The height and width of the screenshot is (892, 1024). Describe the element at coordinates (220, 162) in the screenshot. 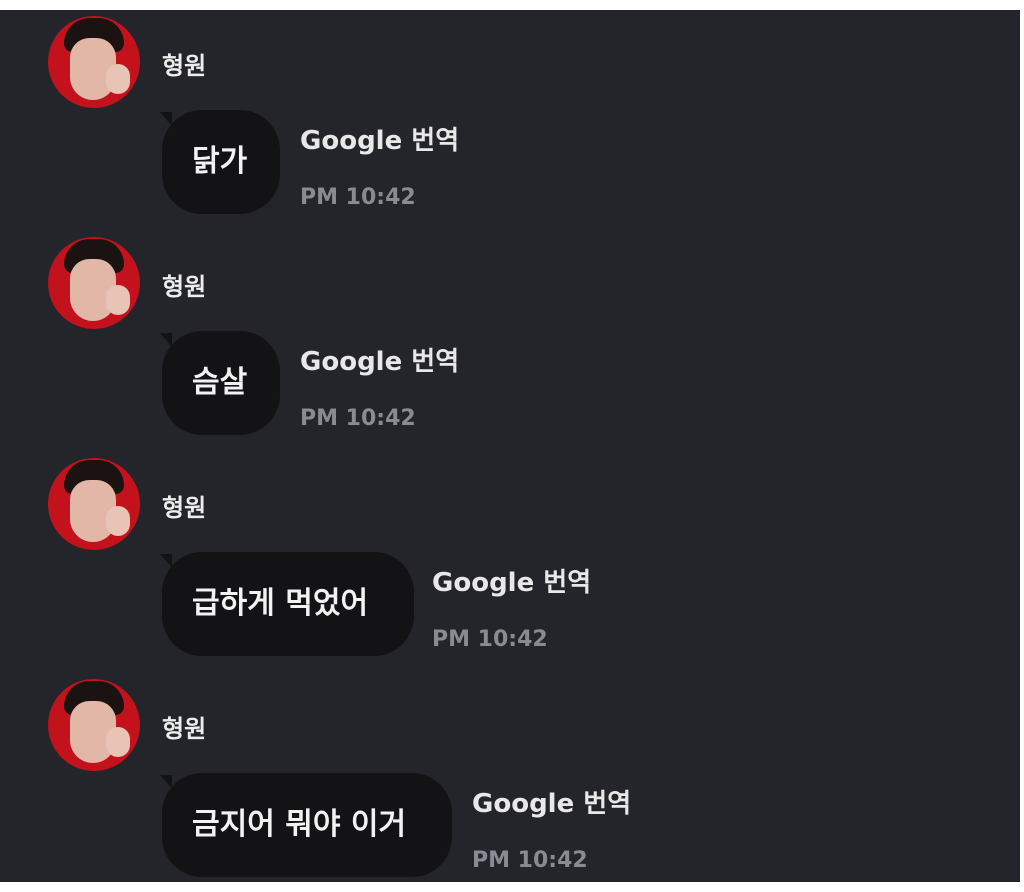

I see `message-bubble: 닭가` at that location.